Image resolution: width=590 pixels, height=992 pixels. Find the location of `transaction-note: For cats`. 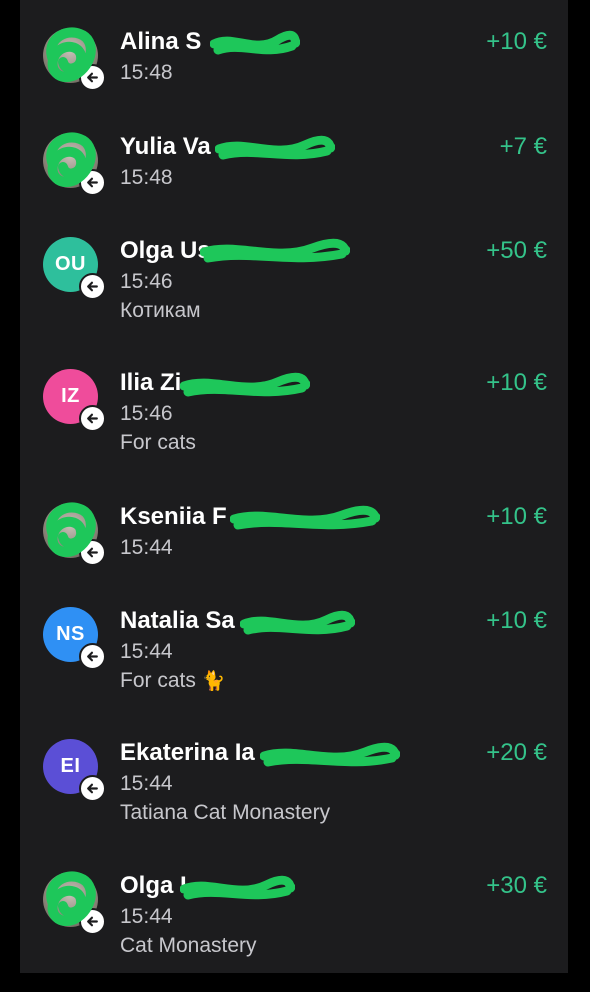

transaction-note: For cats is located at coordinates (158, 443).